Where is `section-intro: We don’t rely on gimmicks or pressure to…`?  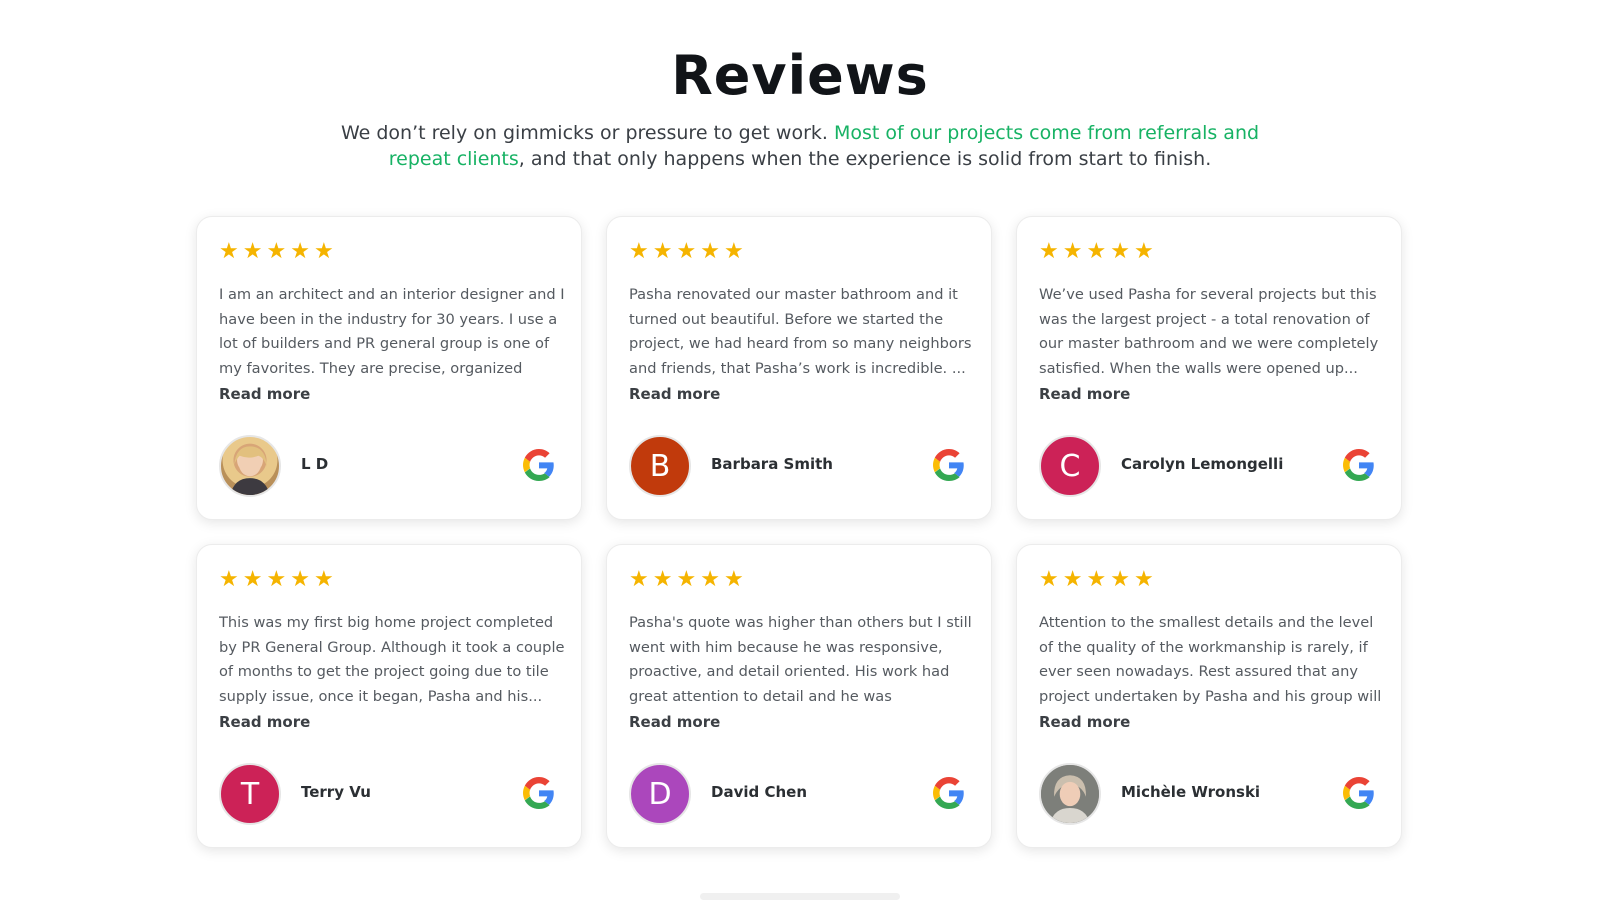
section-intro: We don’t rely on gimmicks or pressure to… is located at coordinates (800, 146).